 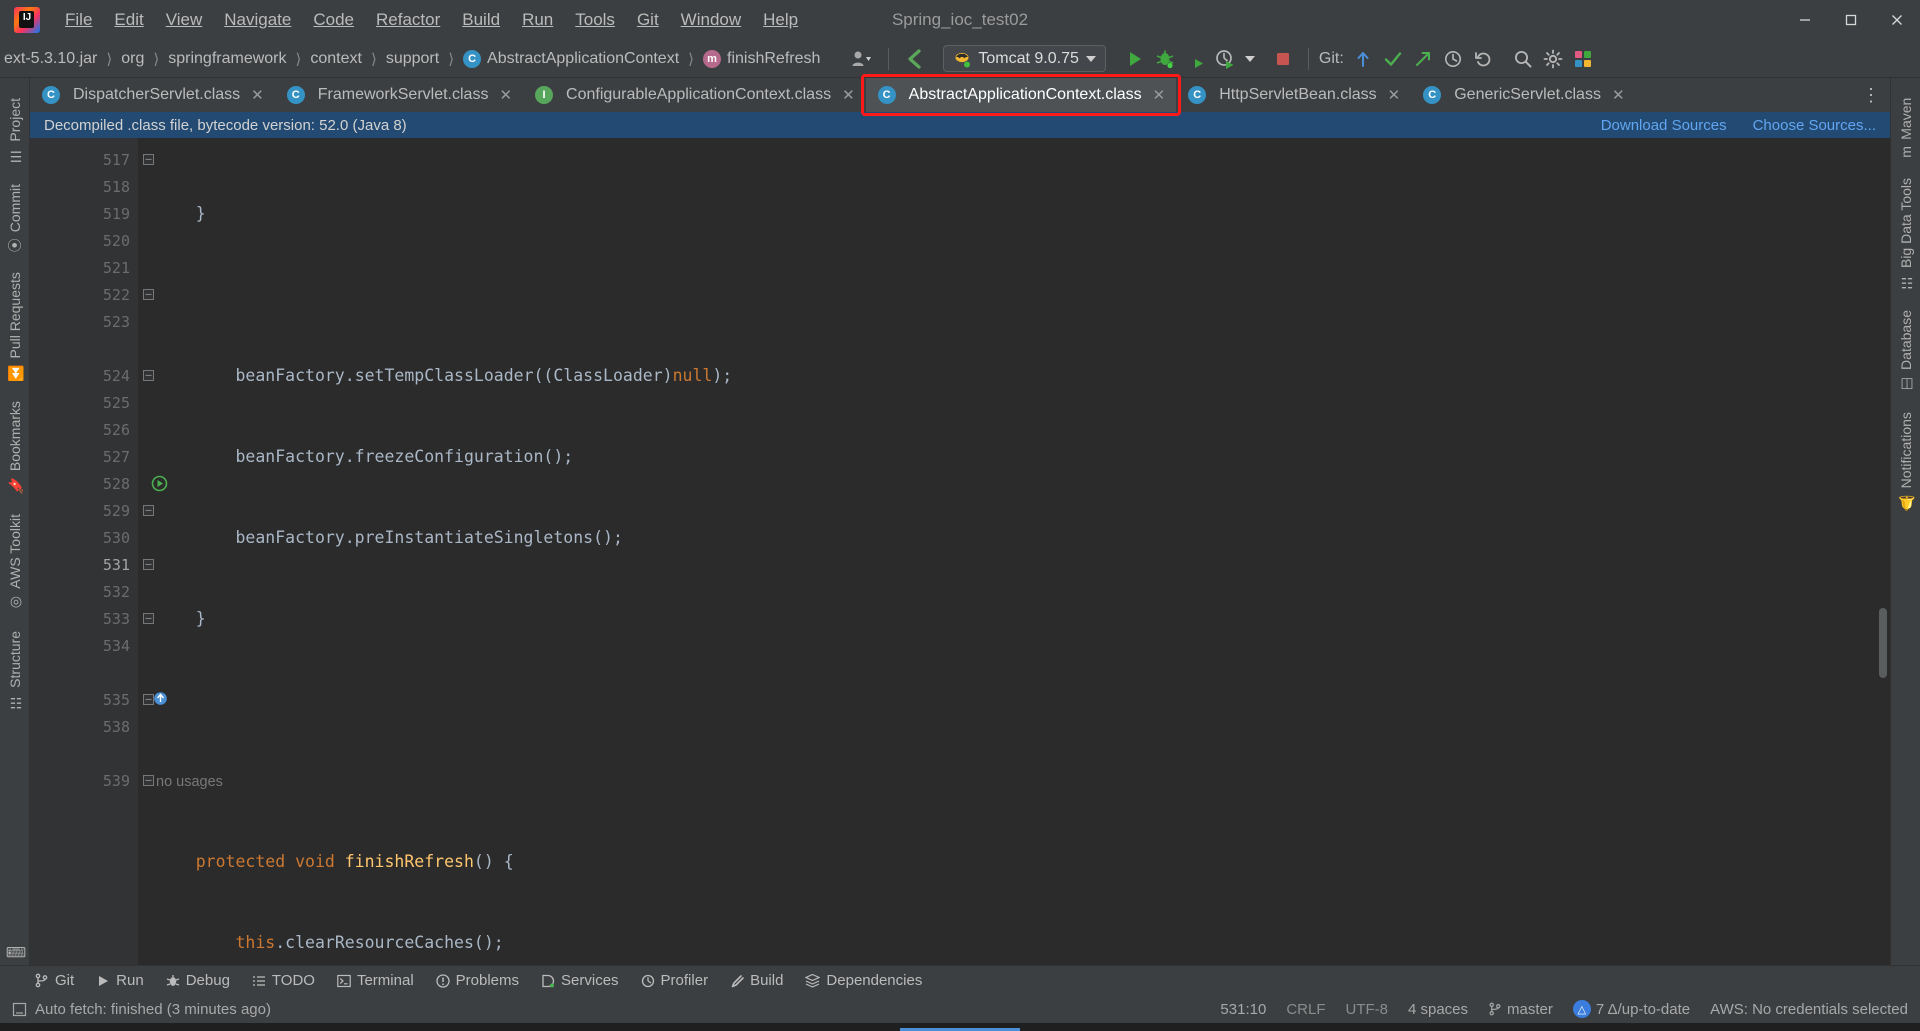 What do you see at coordinates (694, 95) in the screenshot?
I see `tab-configurableapplicationcontext: I ConfigurableApplicationContext.class ✕` at bounding box center [694, 95].